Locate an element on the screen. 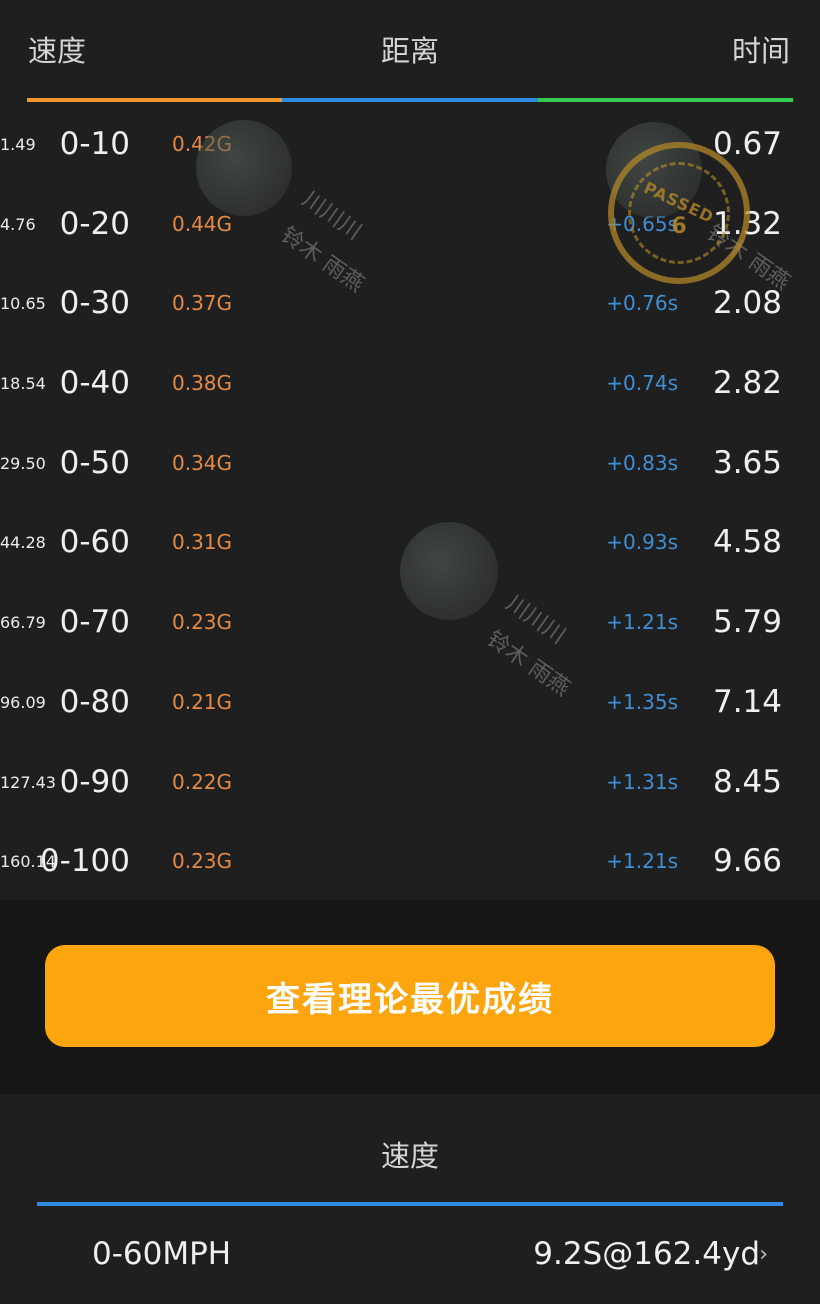 The width and height of the screenshot is (820, 1304). table-row: 0-10 0.42G 1.49 0.67 is located at coordinates (410, 145).